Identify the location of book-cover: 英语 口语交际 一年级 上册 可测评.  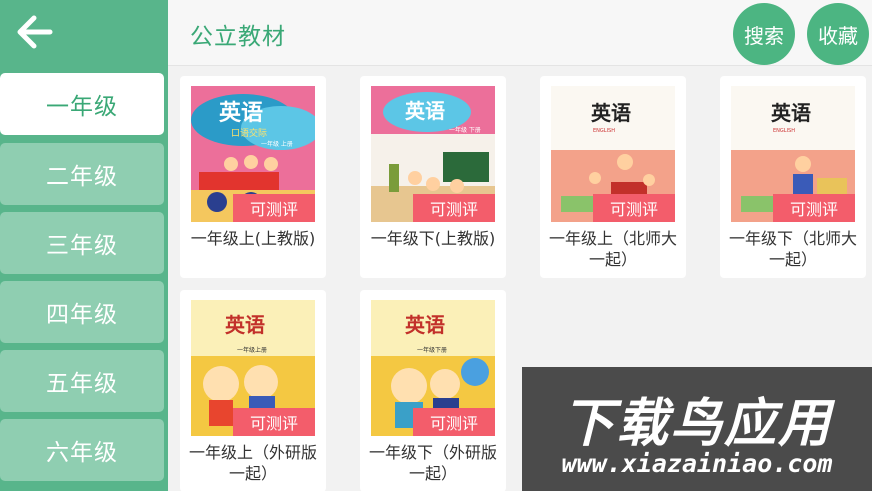
(253, 154).